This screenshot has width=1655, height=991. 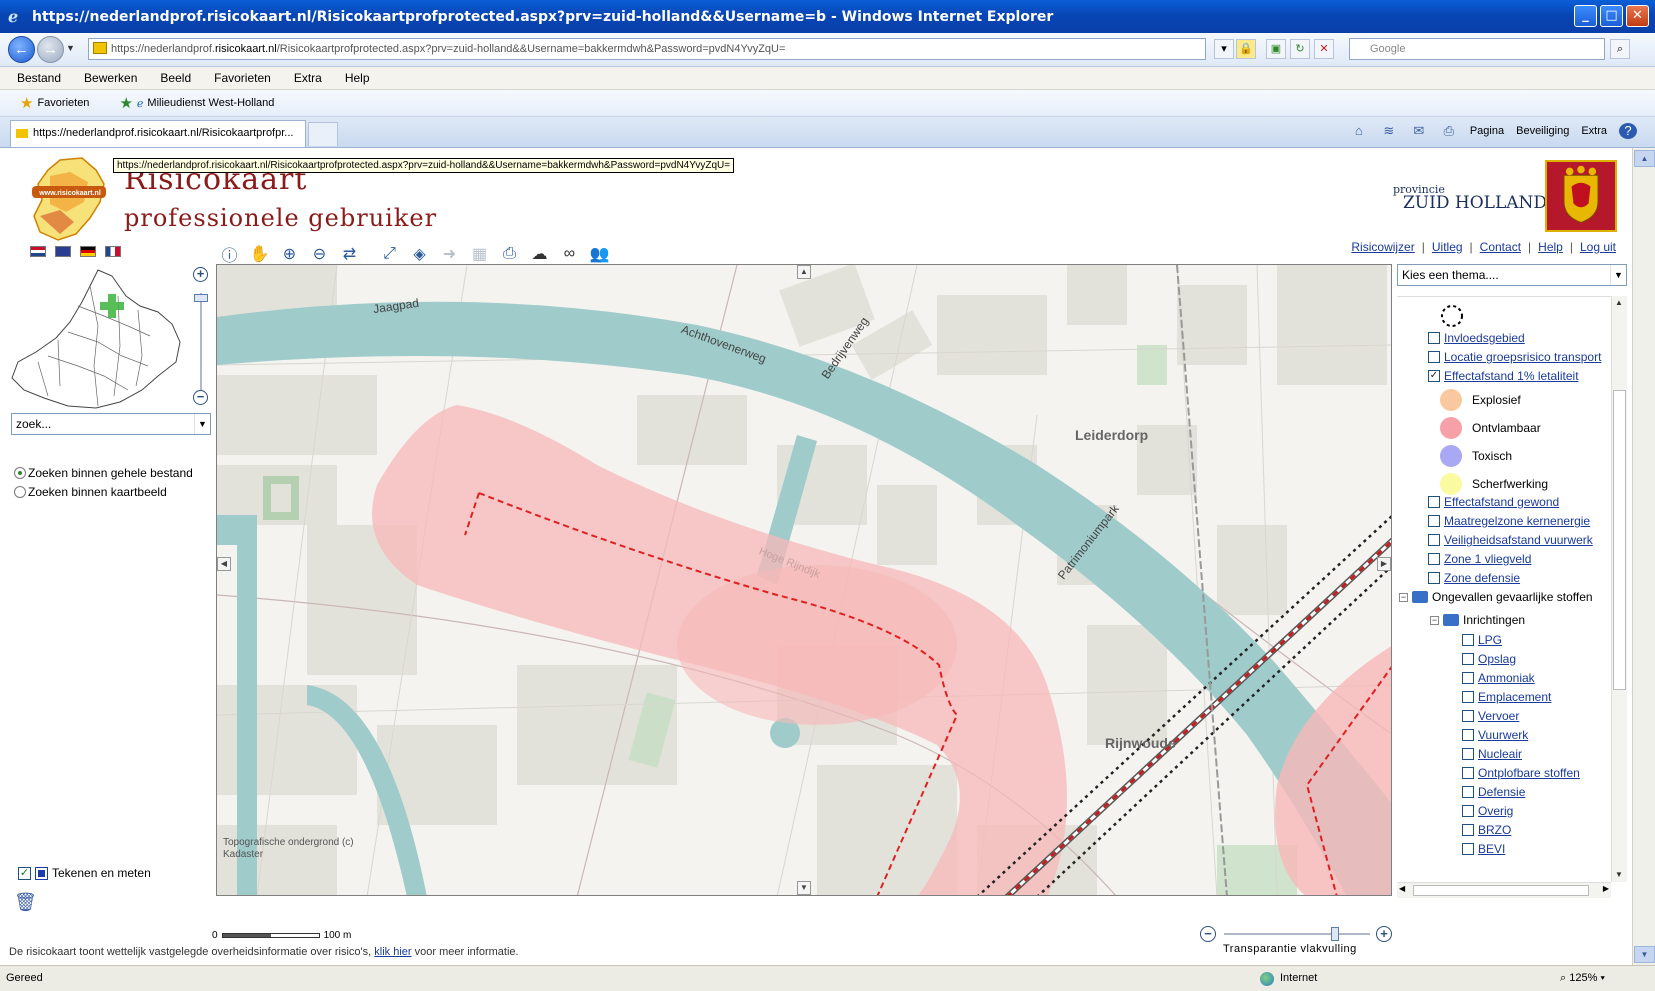 I want to click on layer-label: Emplacement, so click(x=1514, y=697).